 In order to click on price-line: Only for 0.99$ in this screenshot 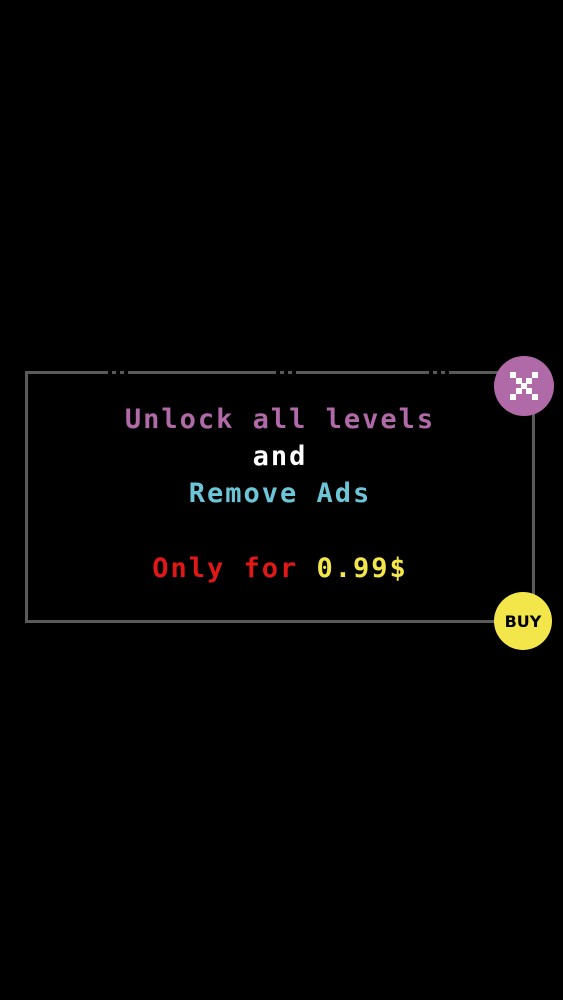, I will do `click(280, 568)`.